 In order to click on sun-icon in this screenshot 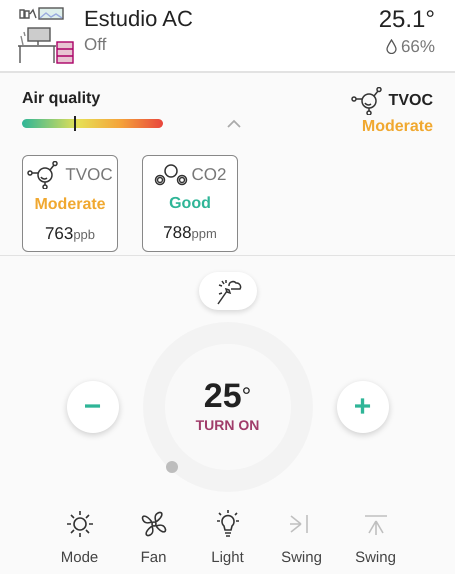, I will do `click(79, 524)`.